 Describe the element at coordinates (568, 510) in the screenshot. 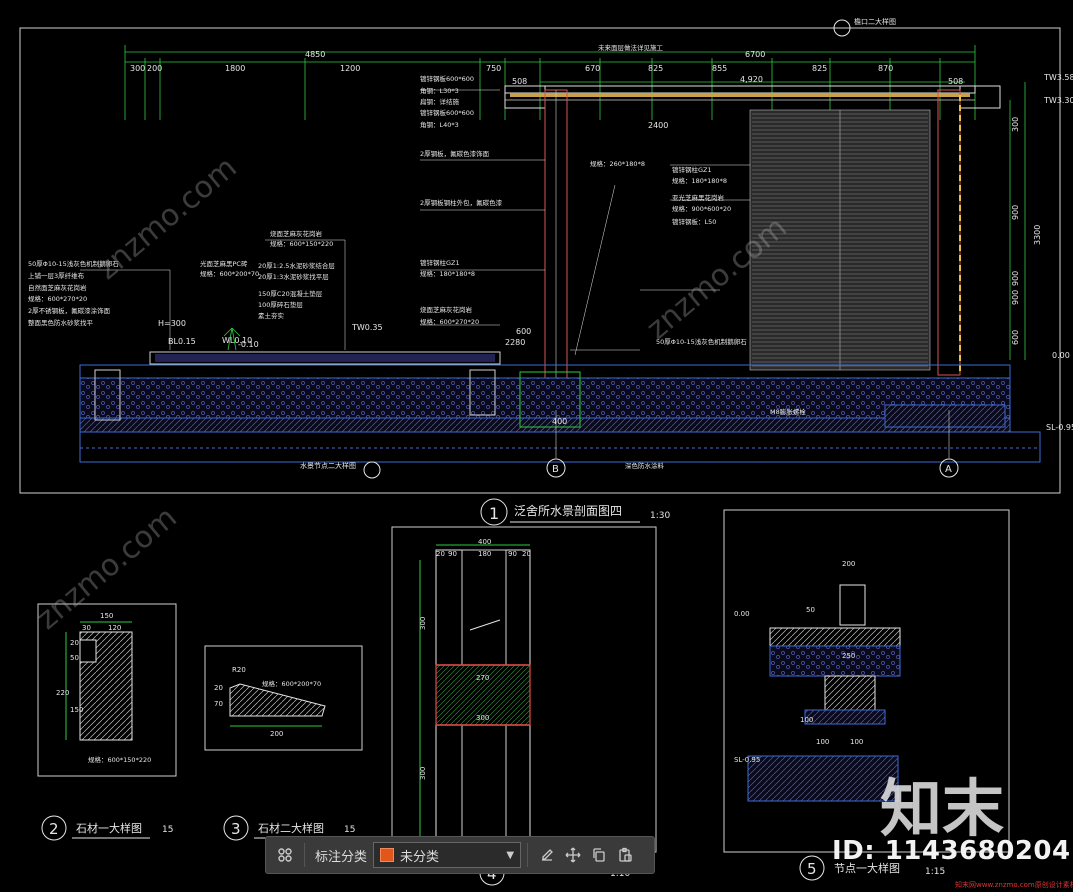

I see `main-title: 泛舍所水景剖面图四` at that location.